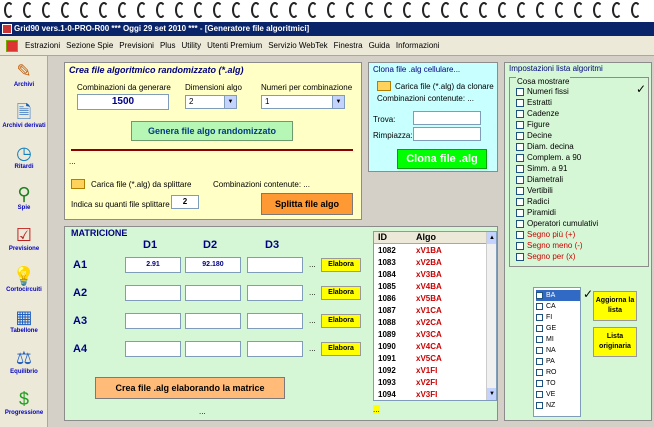  I want to click on wheel-item: FI, so click(544, 317).